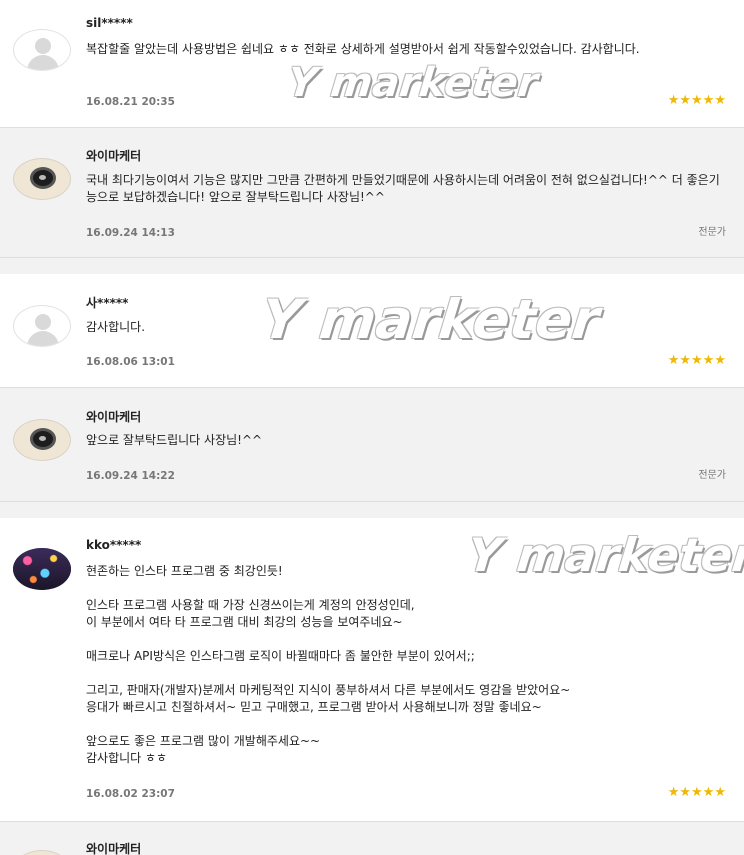 Image resolution: width=744 pixels, height=855 pixels. What do you see at coordinates (130, 476) in the screenshot?
I see `reply-date: 16.09.24 14:22` at bounding box center [130, 476].